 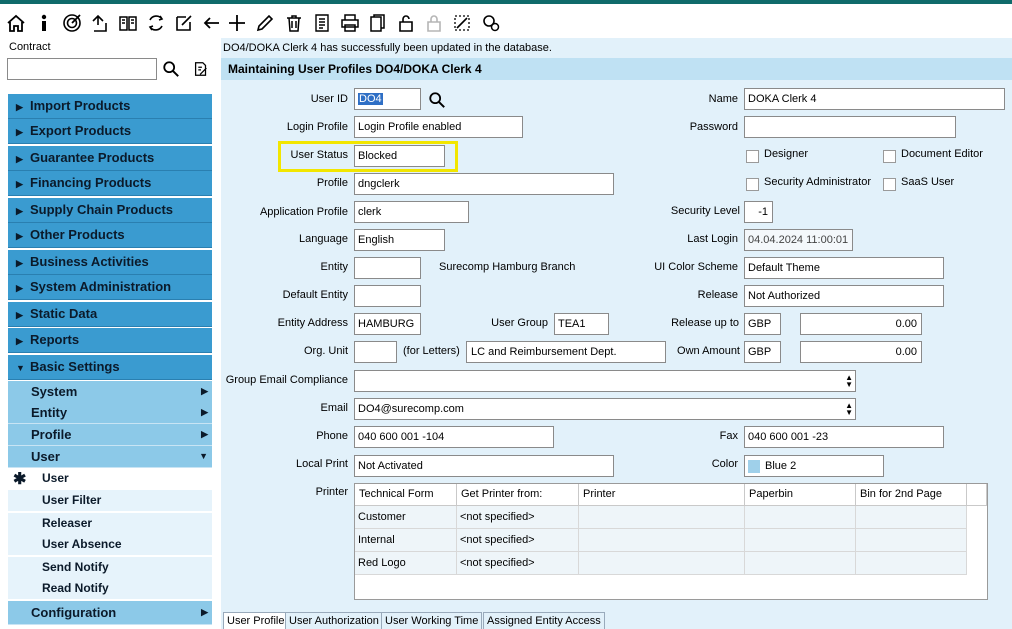 What do you see at coordinates (265, 23) in the screenshot?
I see `pencil-icon` at bounding box center [265, 23].